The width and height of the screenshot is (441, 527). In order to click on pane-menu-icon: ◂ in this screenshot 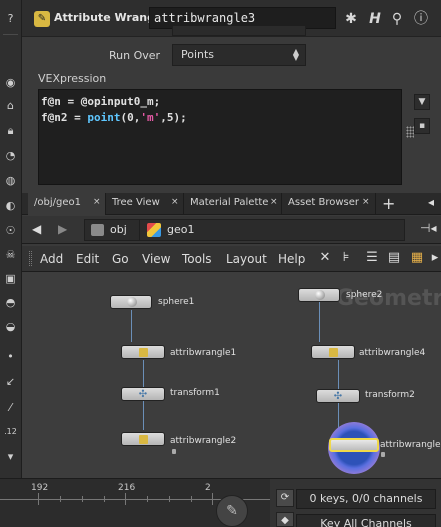, I will do `click(431, 202)`.